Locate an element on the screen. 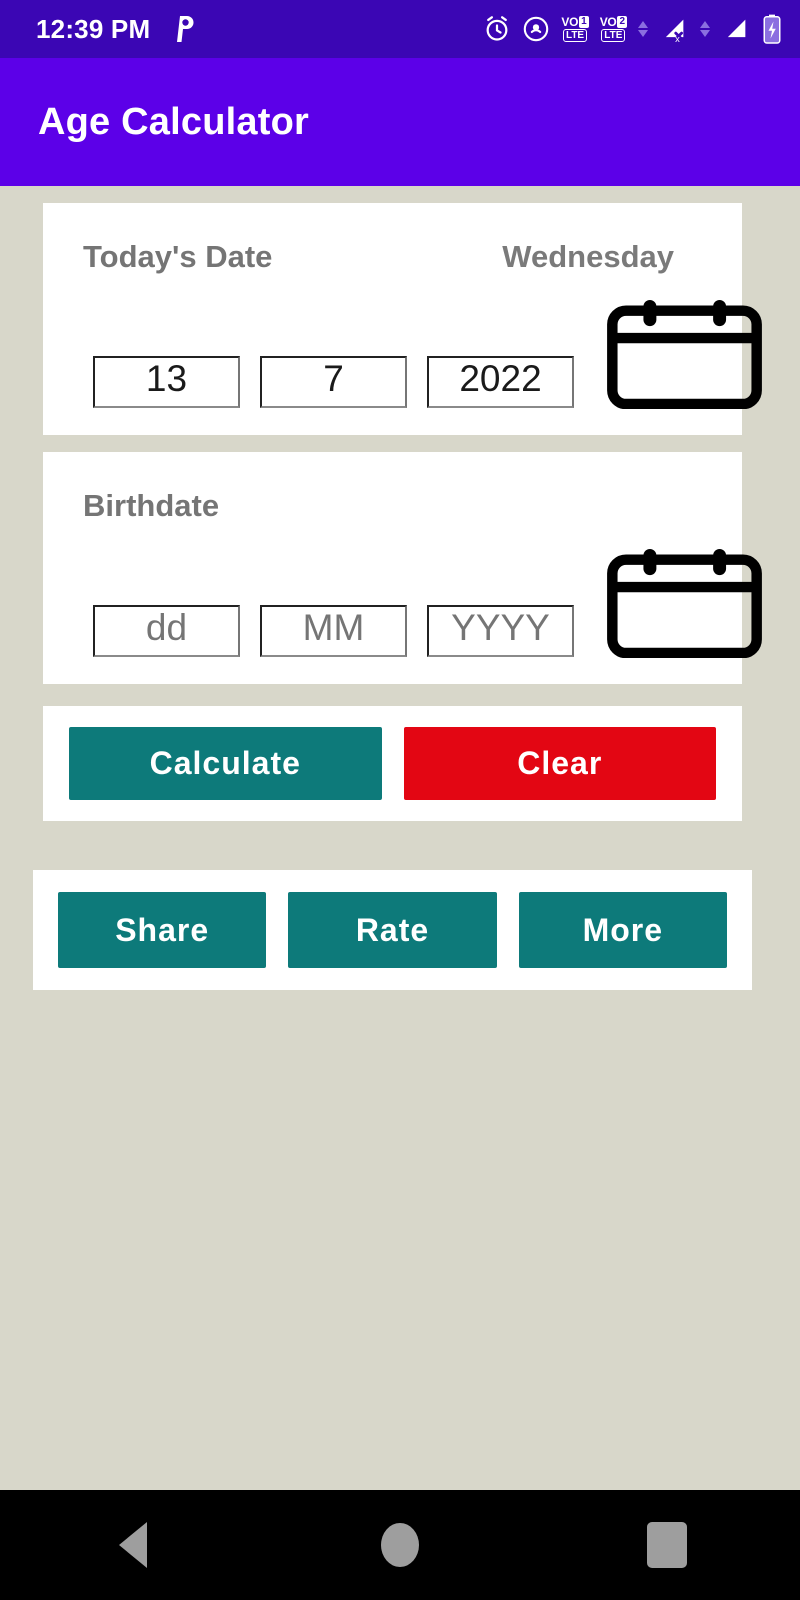  todays-date-label: Today's Date is located at coordinates (178, 256).